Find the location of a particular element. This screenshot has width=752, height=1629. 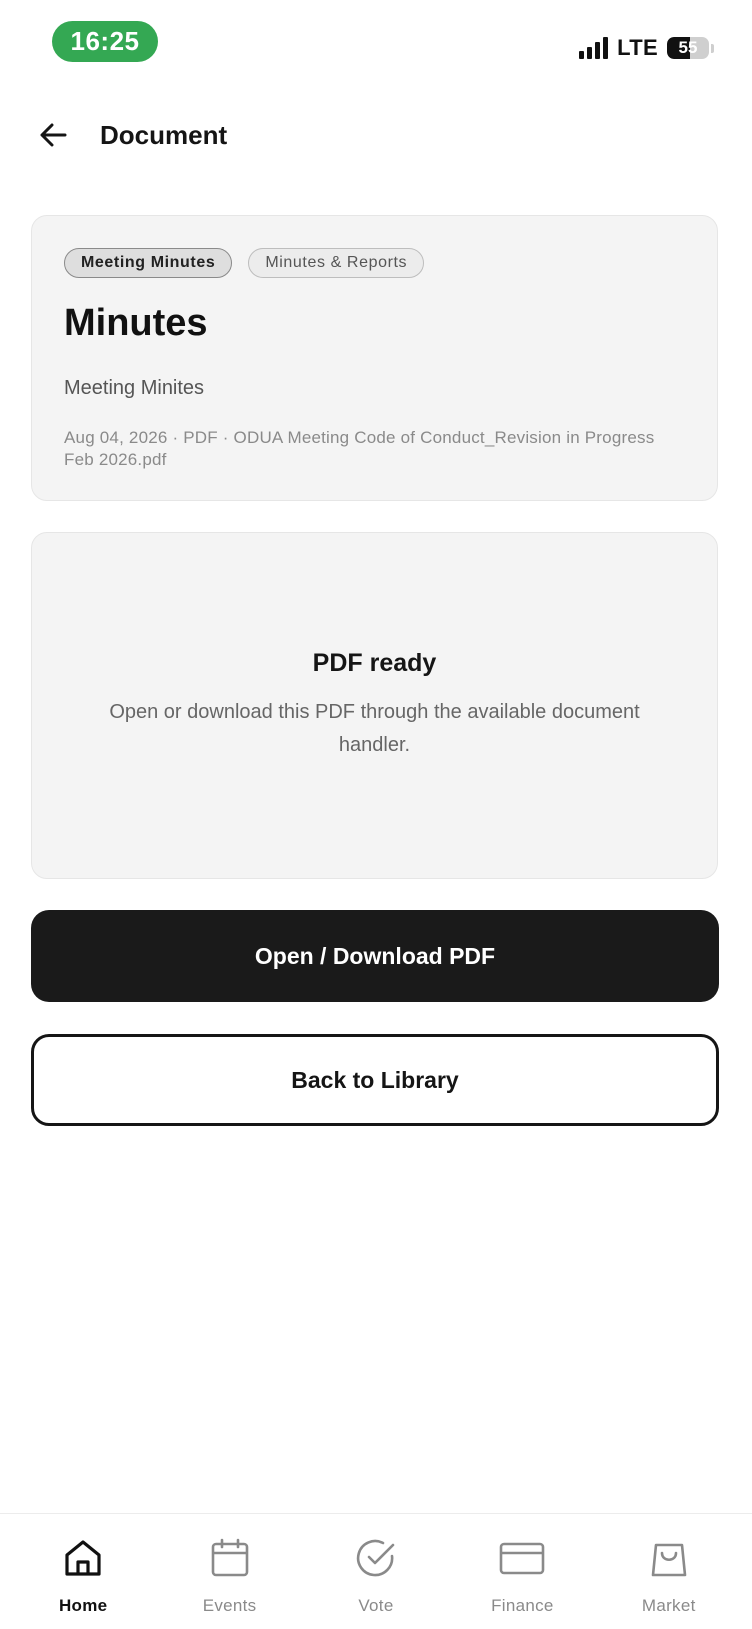

calendar-icon is located at coordinates (230, 1558).